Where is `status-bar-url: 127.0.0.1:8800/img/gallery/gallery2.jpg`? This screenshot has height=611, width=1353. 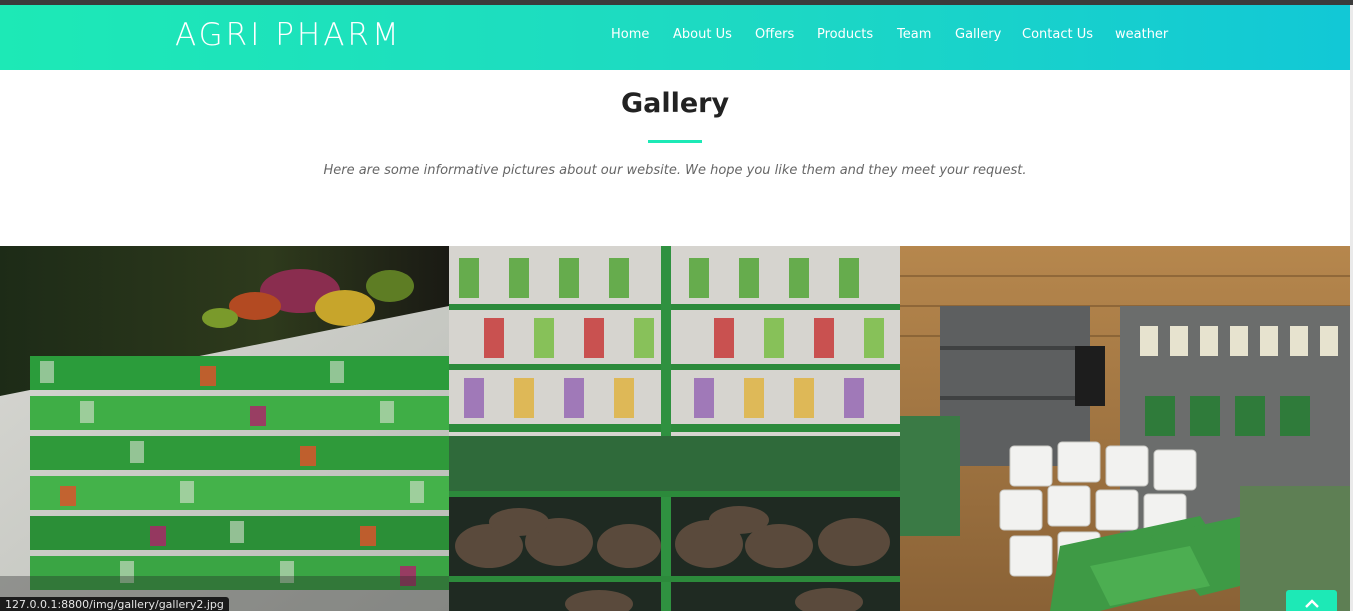 status-bar-url: 127.0.0.1:8800/img/gallery/gallery2.jpg is located at coordinates (114, 604).